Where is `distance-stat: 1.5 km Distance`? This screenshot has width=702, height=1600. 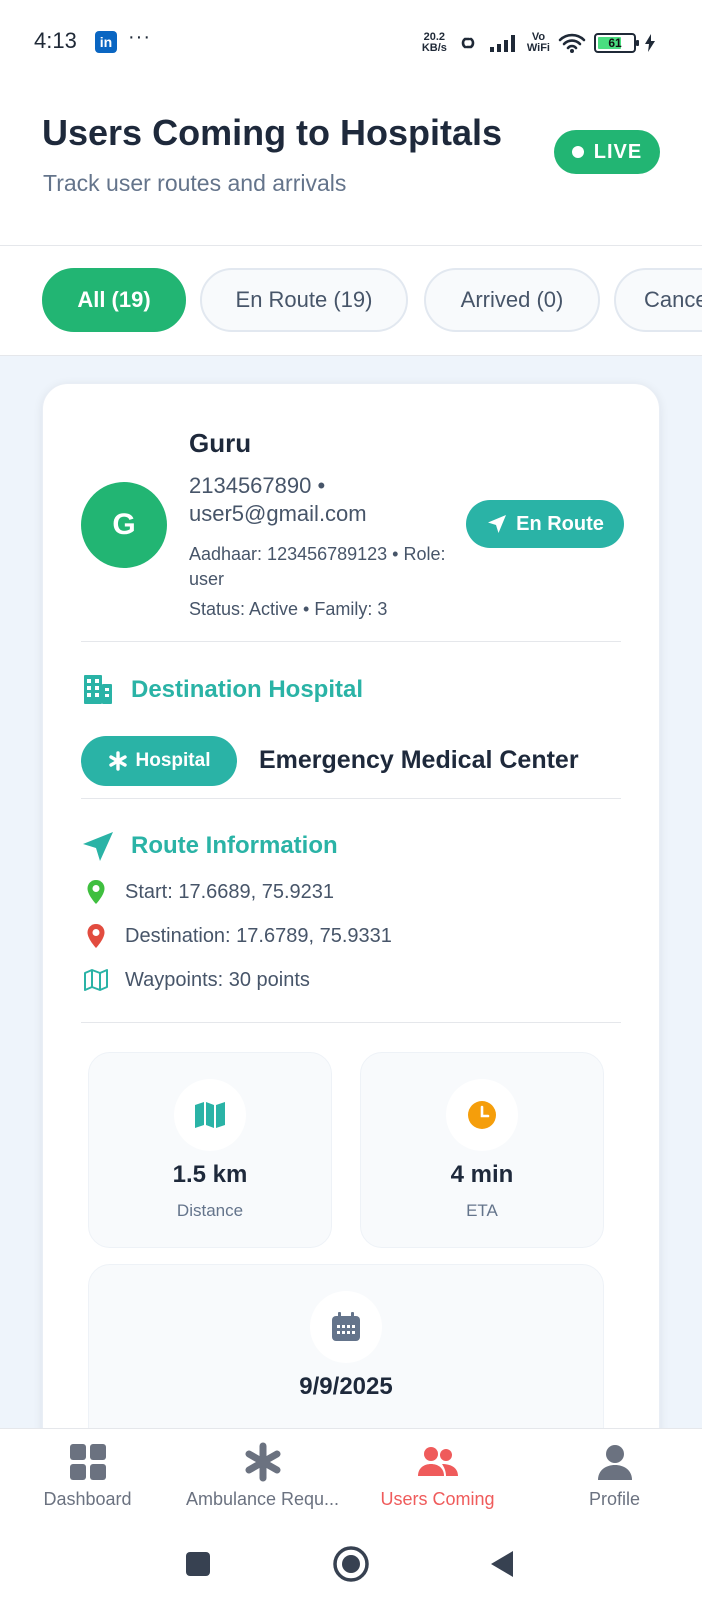 distance-stat: 1.5 km Distance is located at coordinates (210, 1150).